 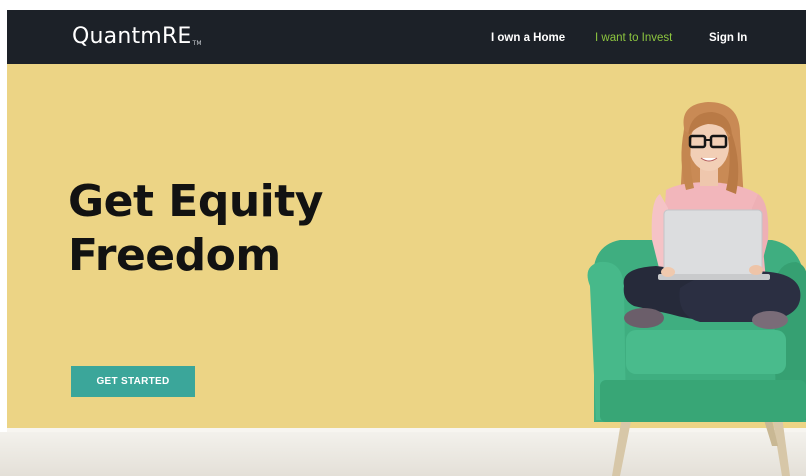 I want to click on woman, so click(x=712, y=215).